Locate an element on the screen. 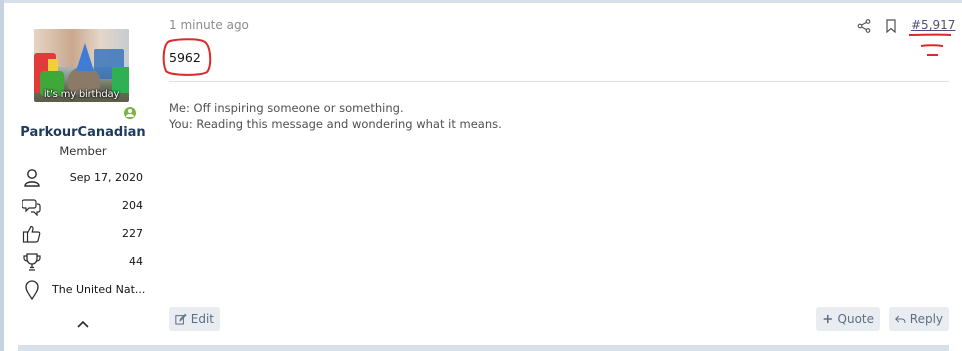 The image size is (962, 351). bookmark-icon is located at coordinates (891, 26).